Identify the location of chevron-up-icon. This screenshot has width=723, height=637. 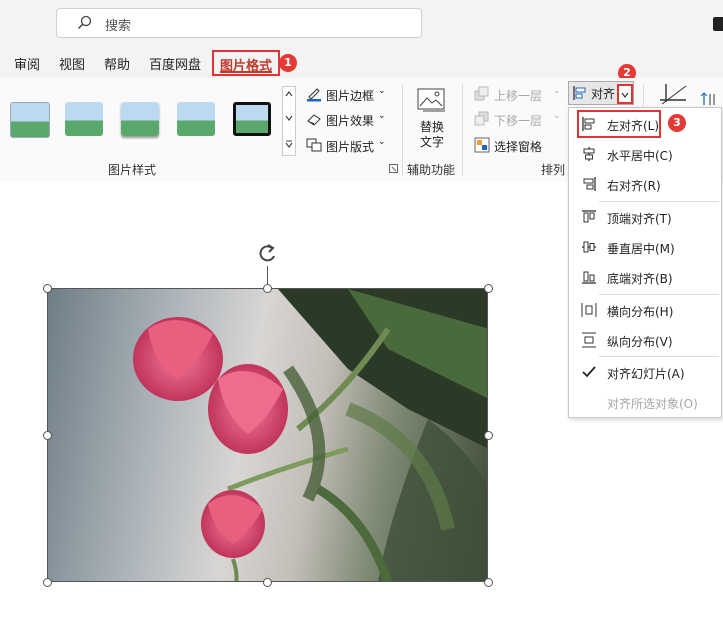
(289, 94).